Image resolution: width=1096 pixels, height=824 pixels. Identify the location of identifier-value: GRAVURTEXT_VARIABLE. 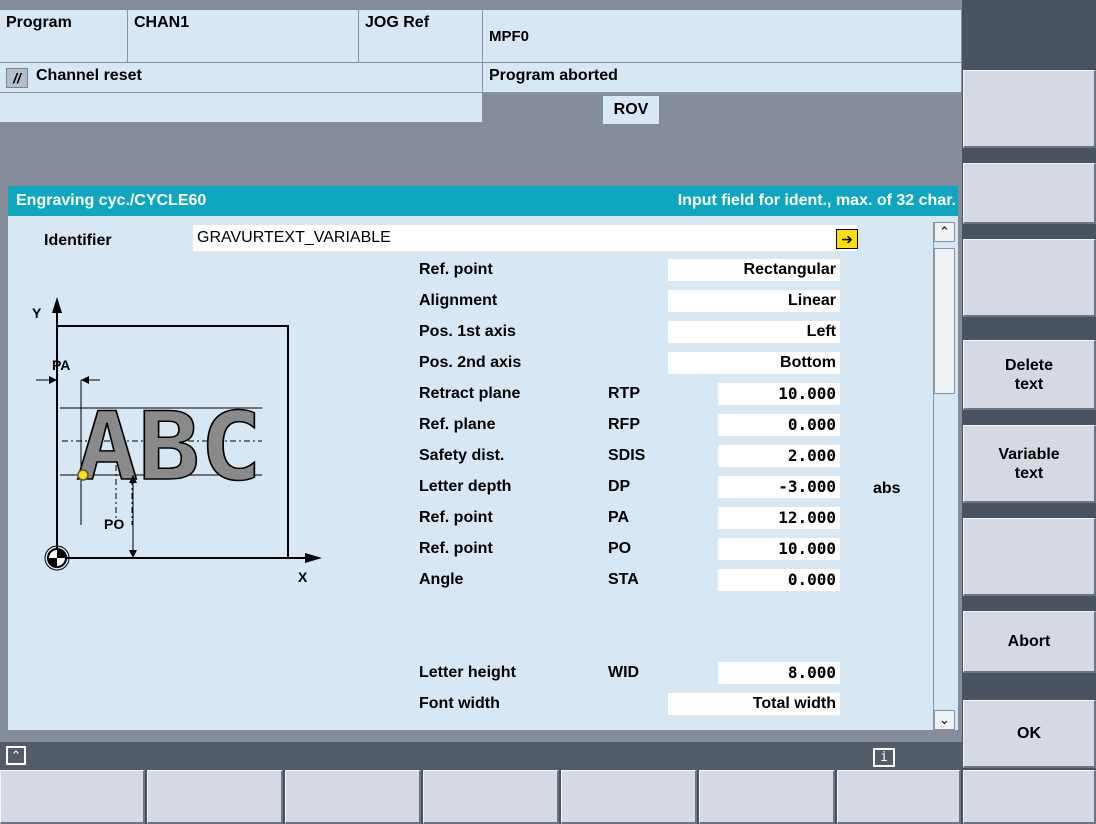
(294, 237).